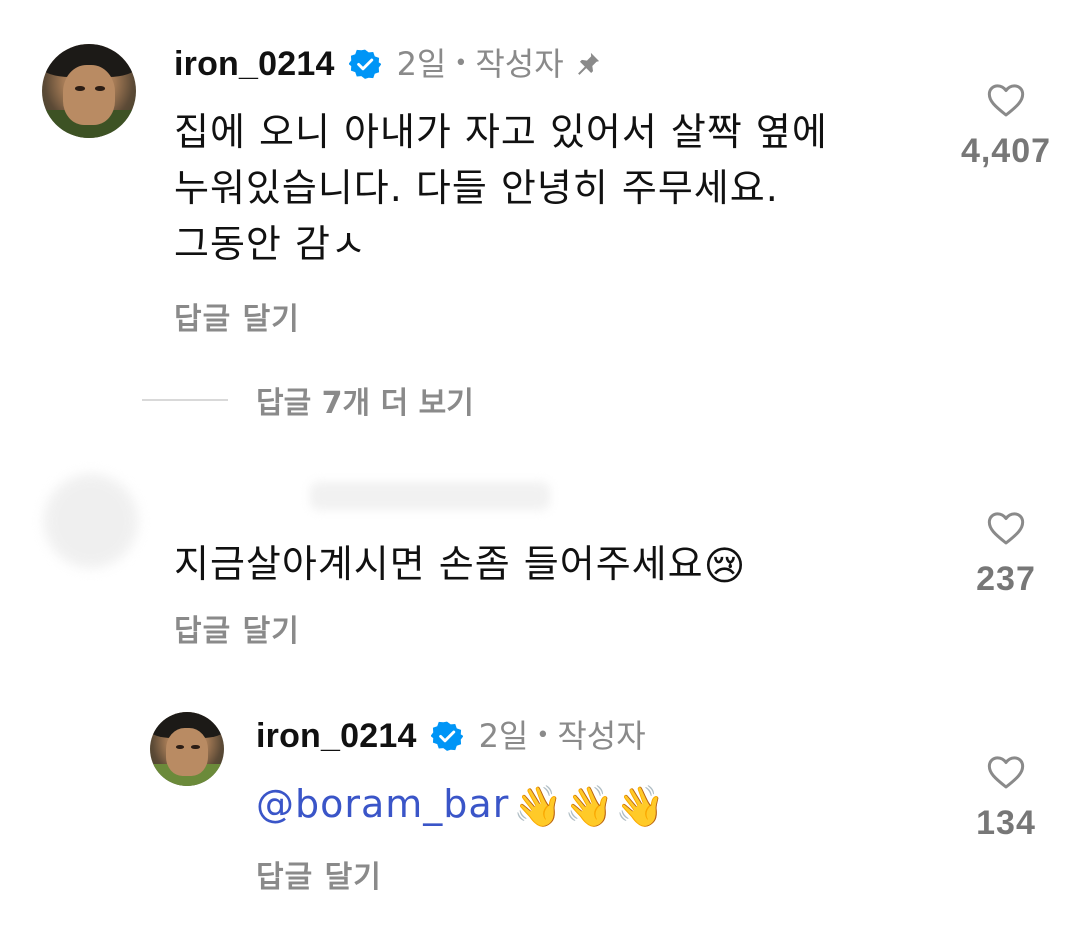 The height and width of the screenshot is (940, 1080). I want to click on view-more-replies: 답글 7개 더 보기, so click(308, 400).